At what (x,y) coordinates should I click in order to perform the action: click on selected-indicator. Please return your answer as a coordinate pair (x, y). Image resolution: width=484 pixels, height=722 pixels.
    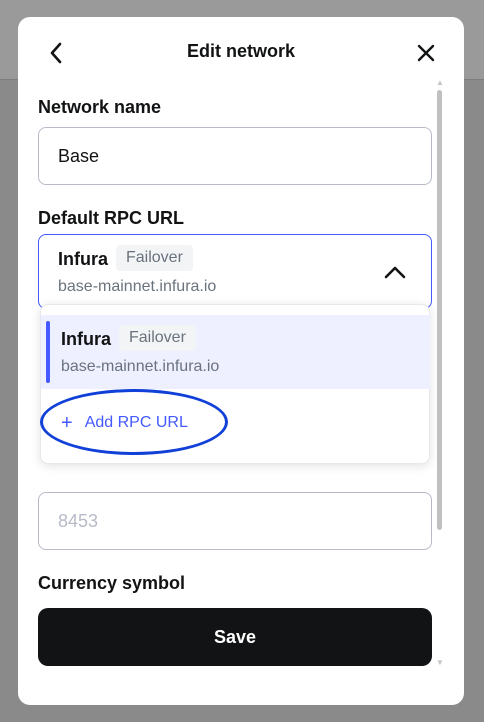
    Looking at the image, I should click on (48, 352).